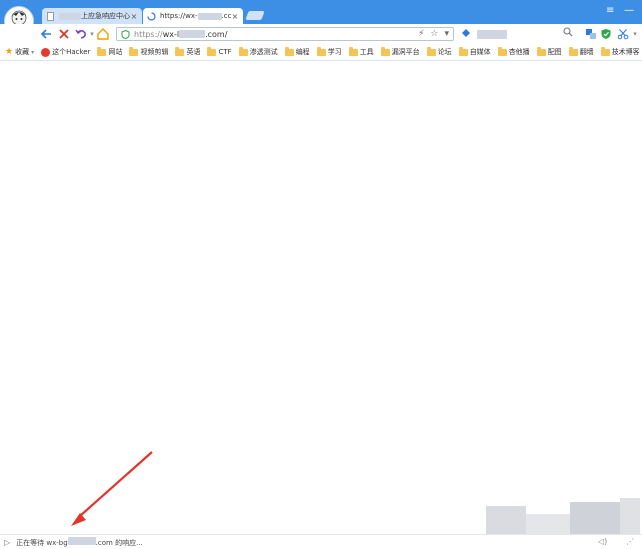  I want to click on loading-spinner-icon, so click(151, 16).